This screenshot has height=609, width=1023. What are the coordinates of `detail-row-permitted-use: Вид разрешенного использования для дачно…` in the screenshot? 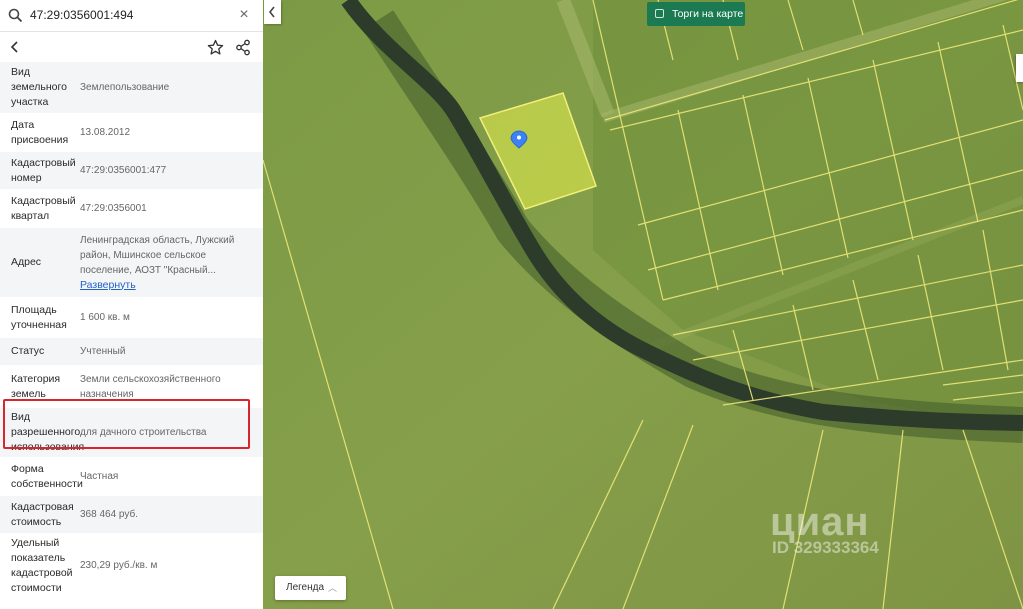 It's located at (131, 432).